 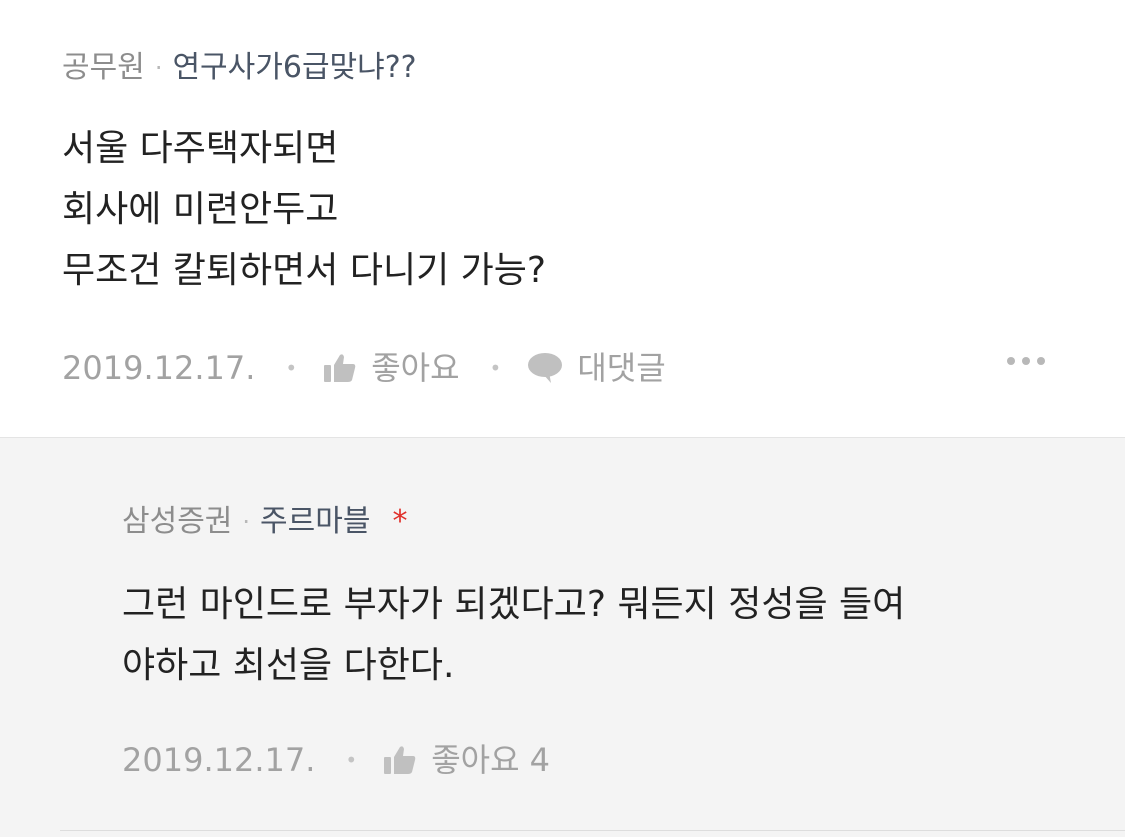 What do you see at coordinates (545, 368) in the screenshot?
I see `speech-bubble-icon` at bounding box center [545, 368].